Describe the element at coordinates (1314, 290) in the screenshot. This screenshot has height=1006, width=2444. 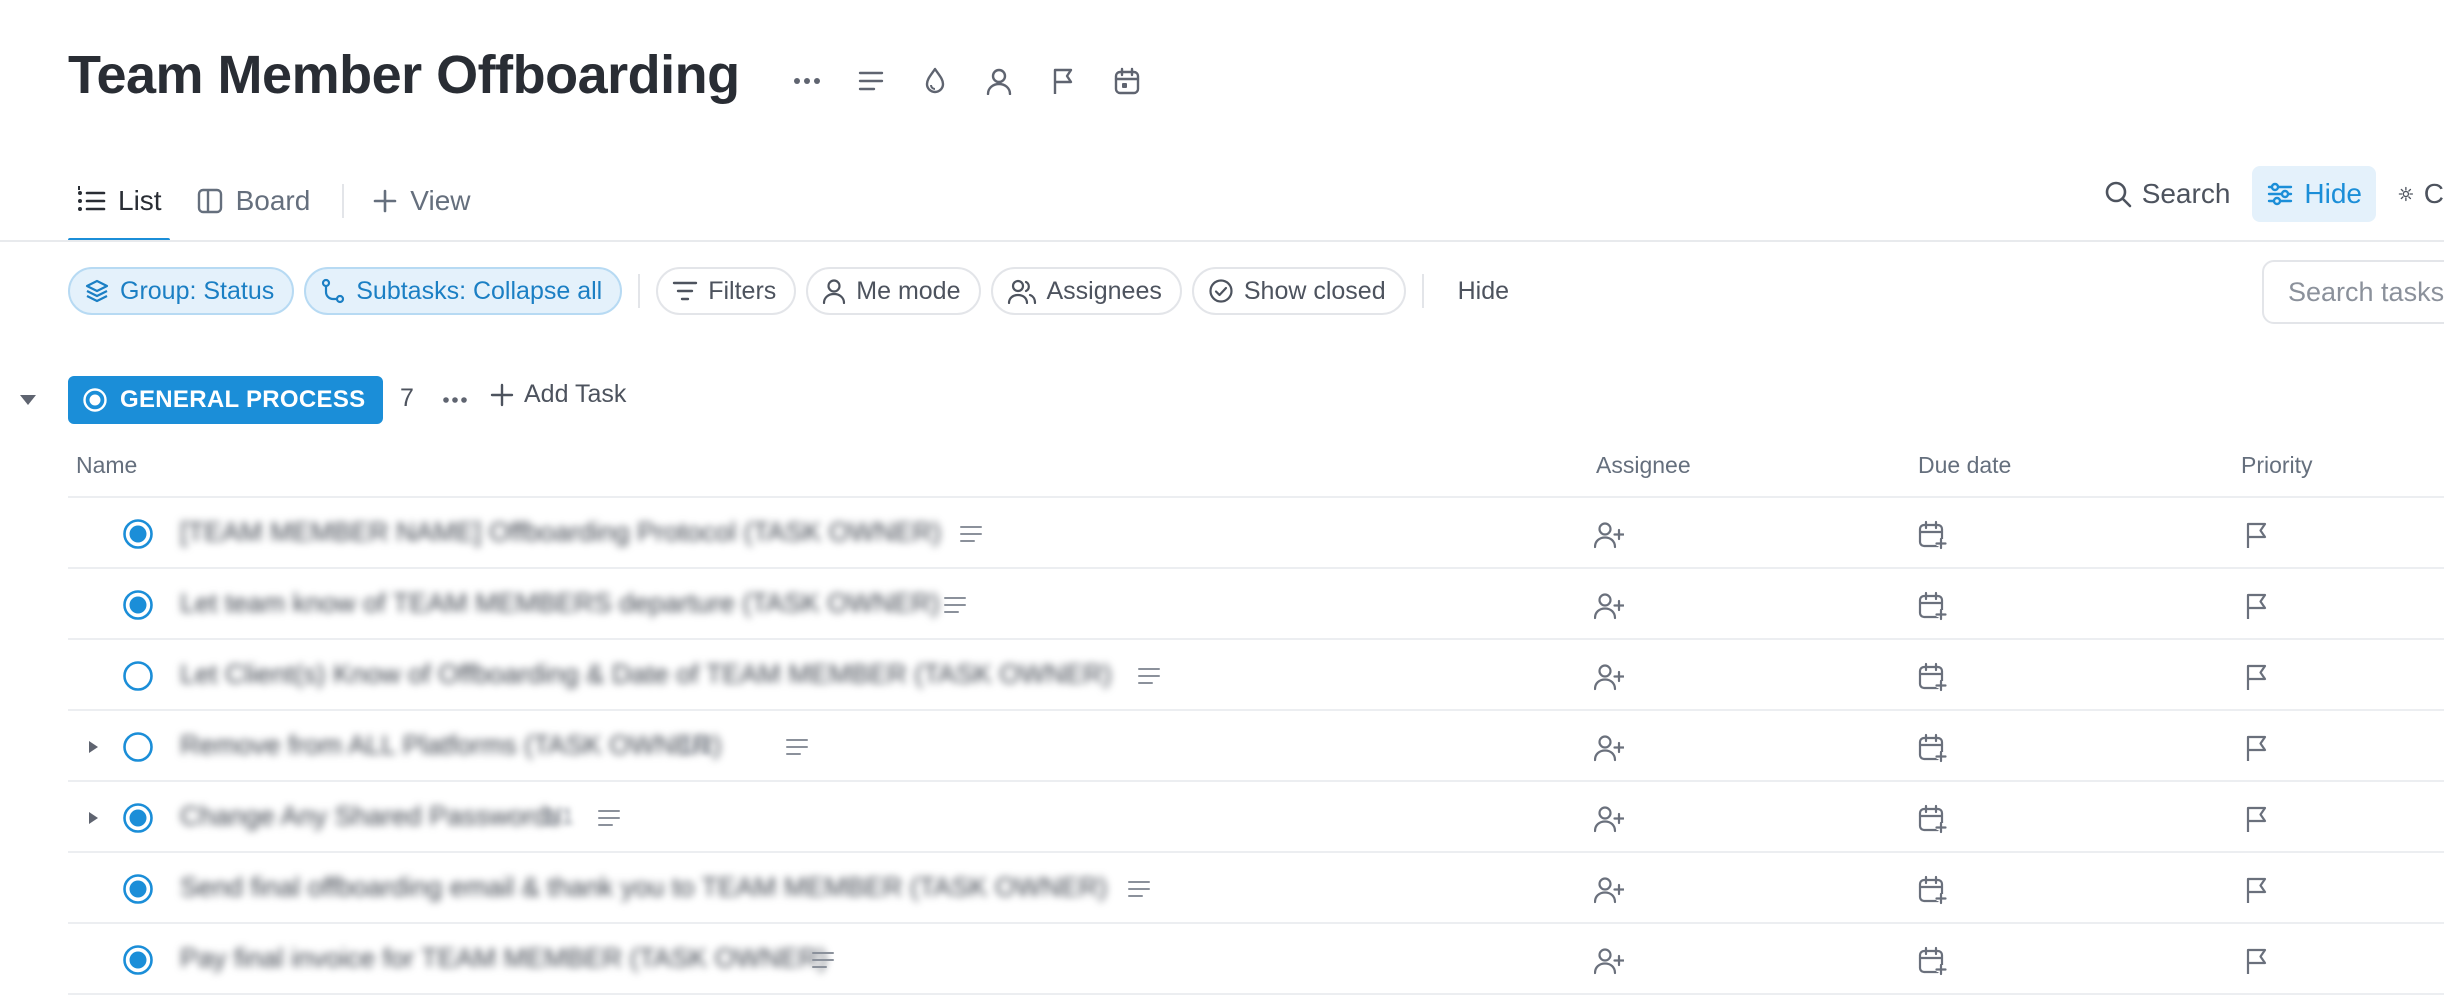
I see `show-closed-label: Show closed` at that location.